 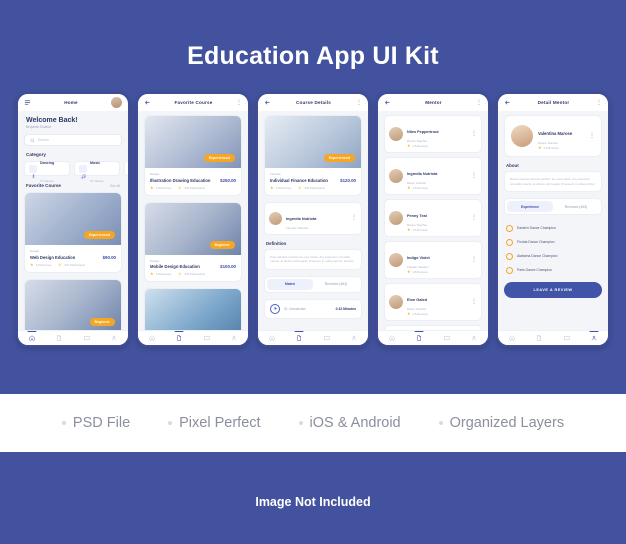 I want to click on mentor-topbar: Mentor ⋮, so click(x=433, y=102).